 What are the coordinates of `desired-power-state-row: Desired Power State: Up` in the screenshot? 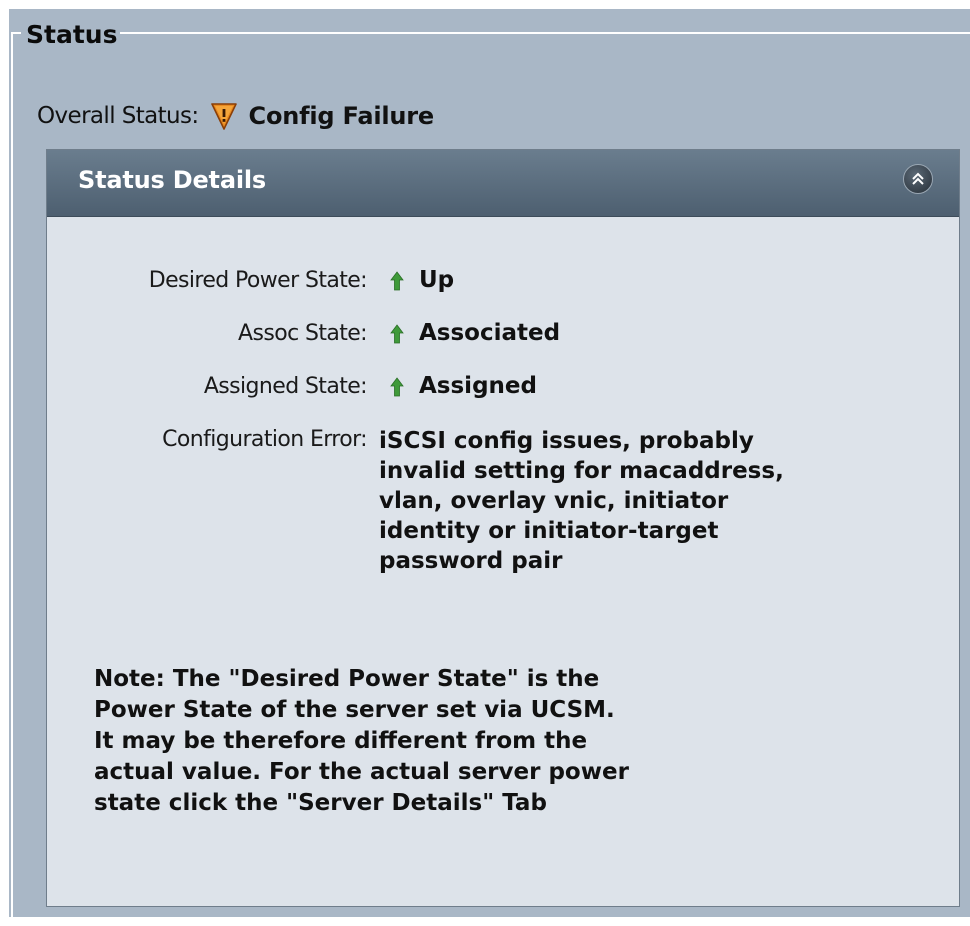 It's located at (503, 280).